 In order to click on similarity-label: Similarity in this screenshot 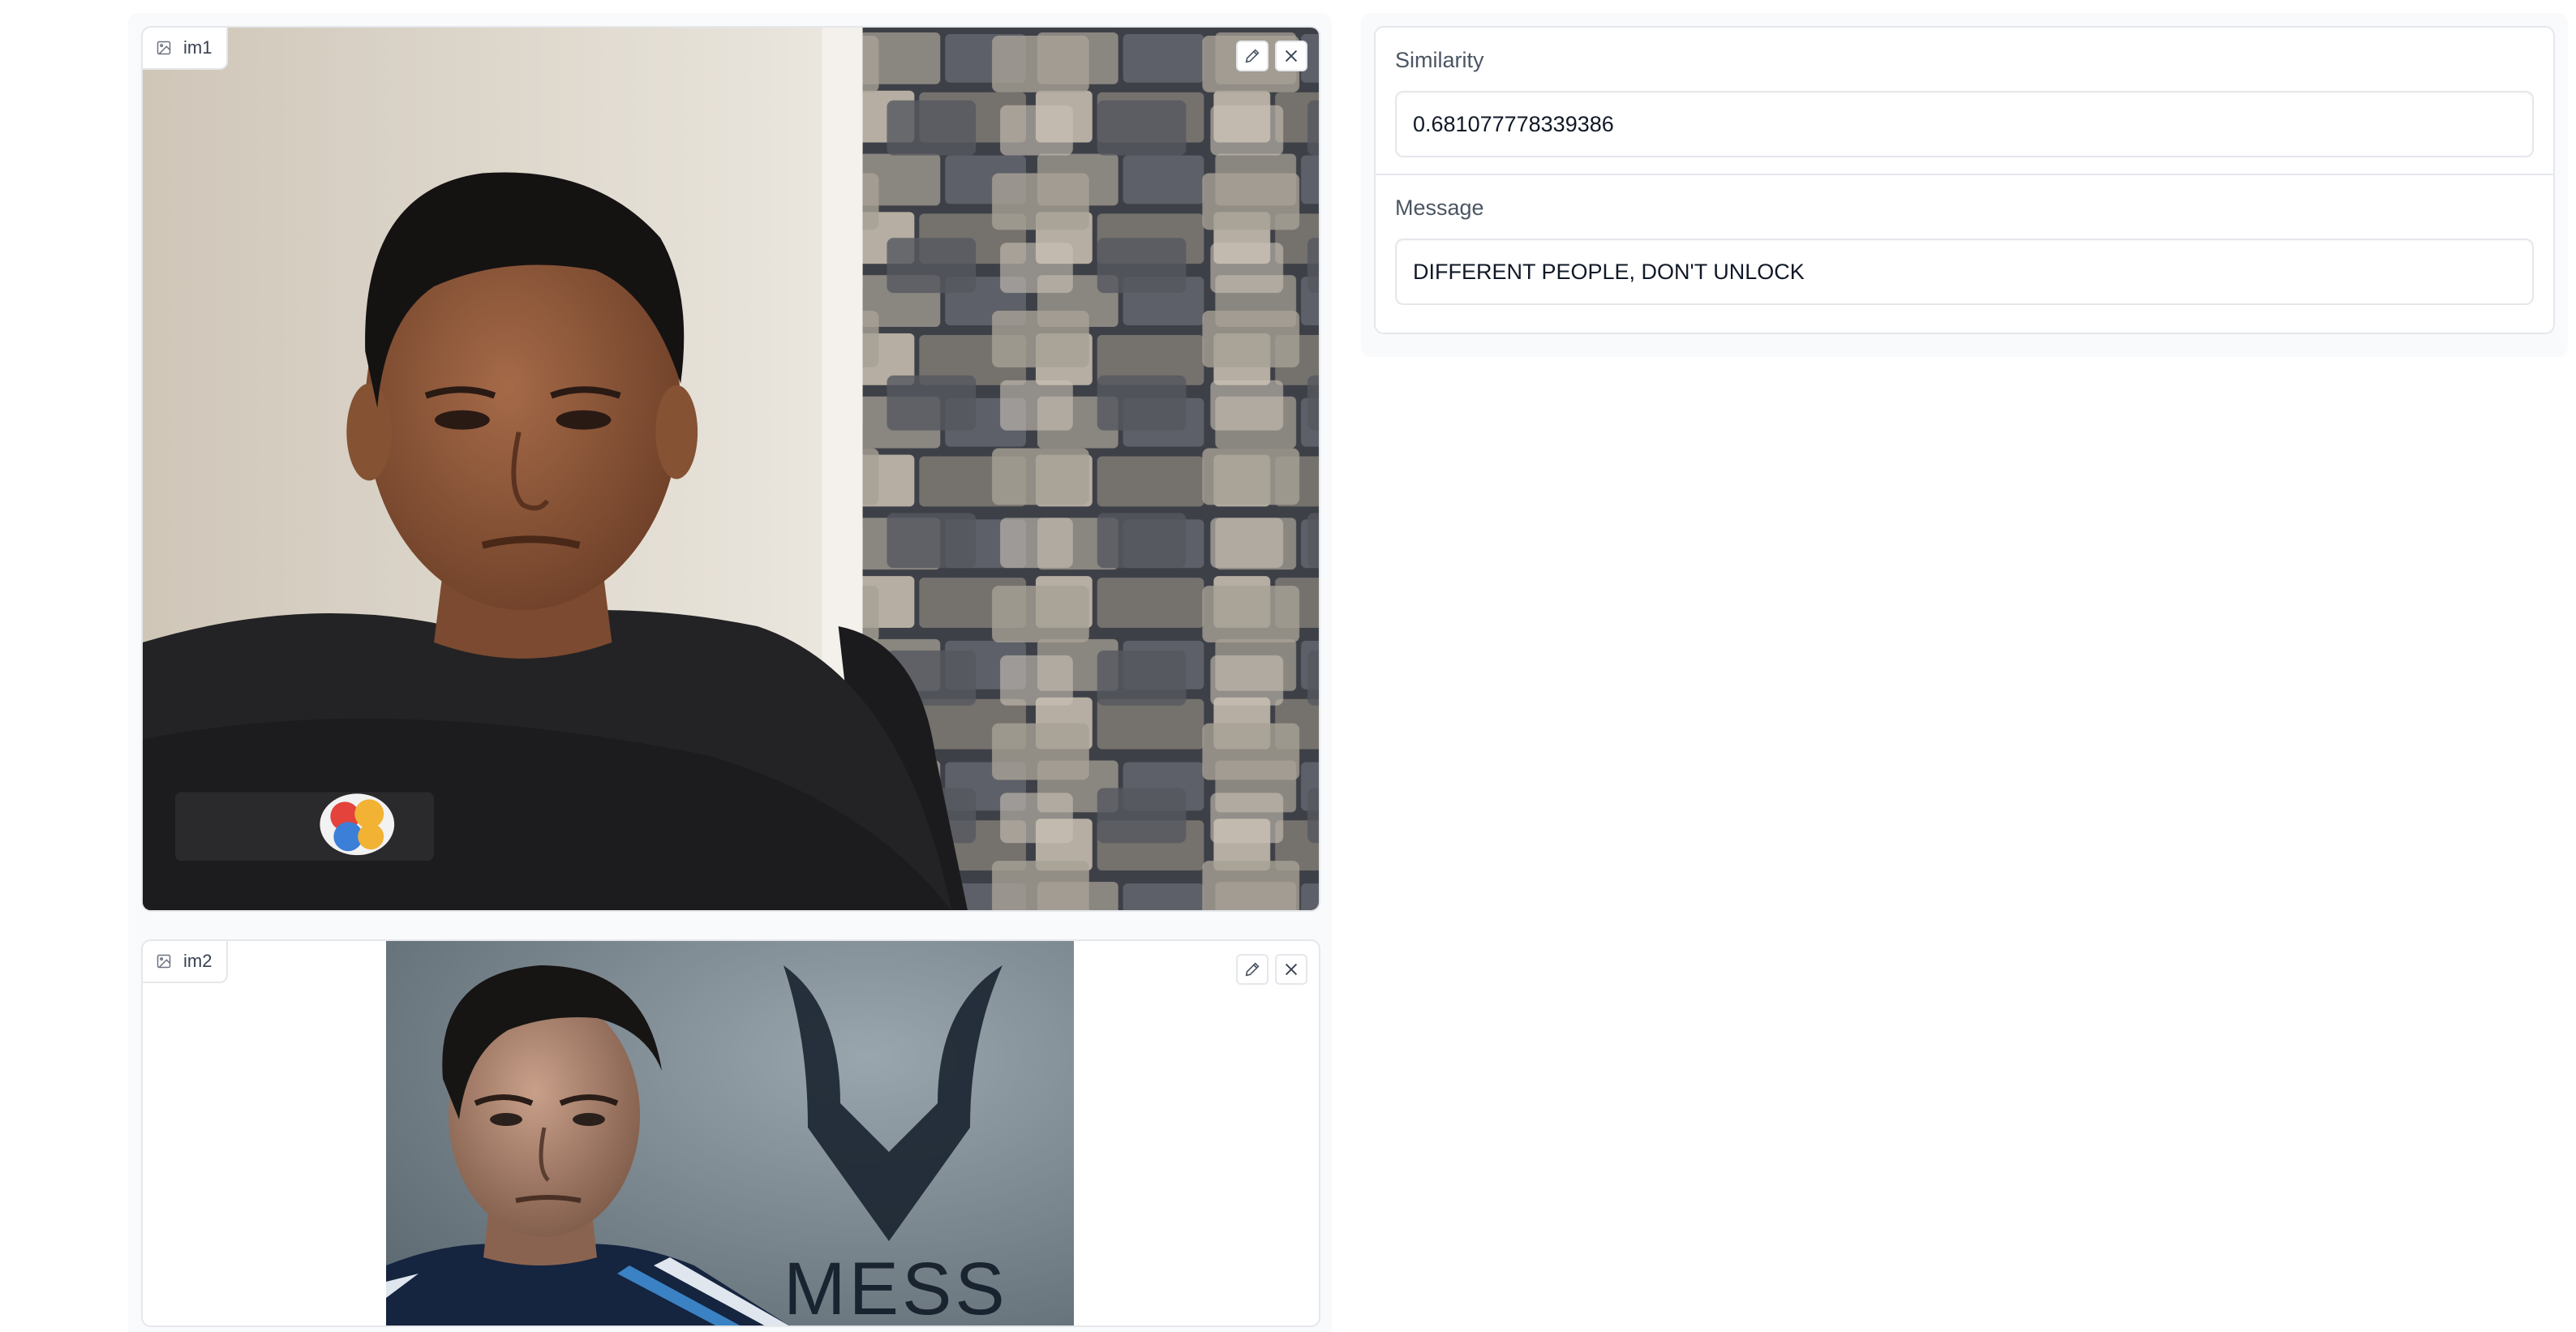, I will do `click(1439, 60)`.